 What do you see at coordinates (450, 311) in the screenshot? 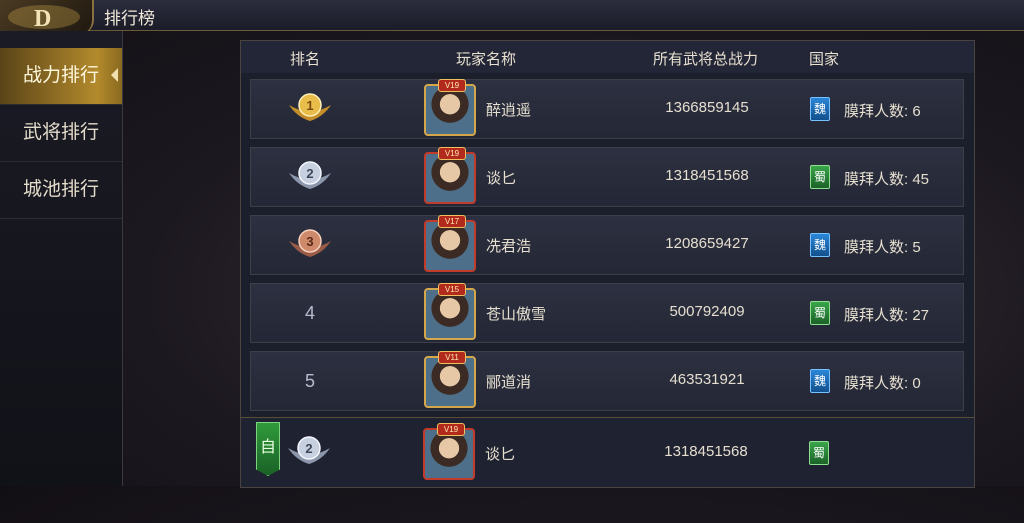
I see `avatar: V15` at bounding box center [450, 311].